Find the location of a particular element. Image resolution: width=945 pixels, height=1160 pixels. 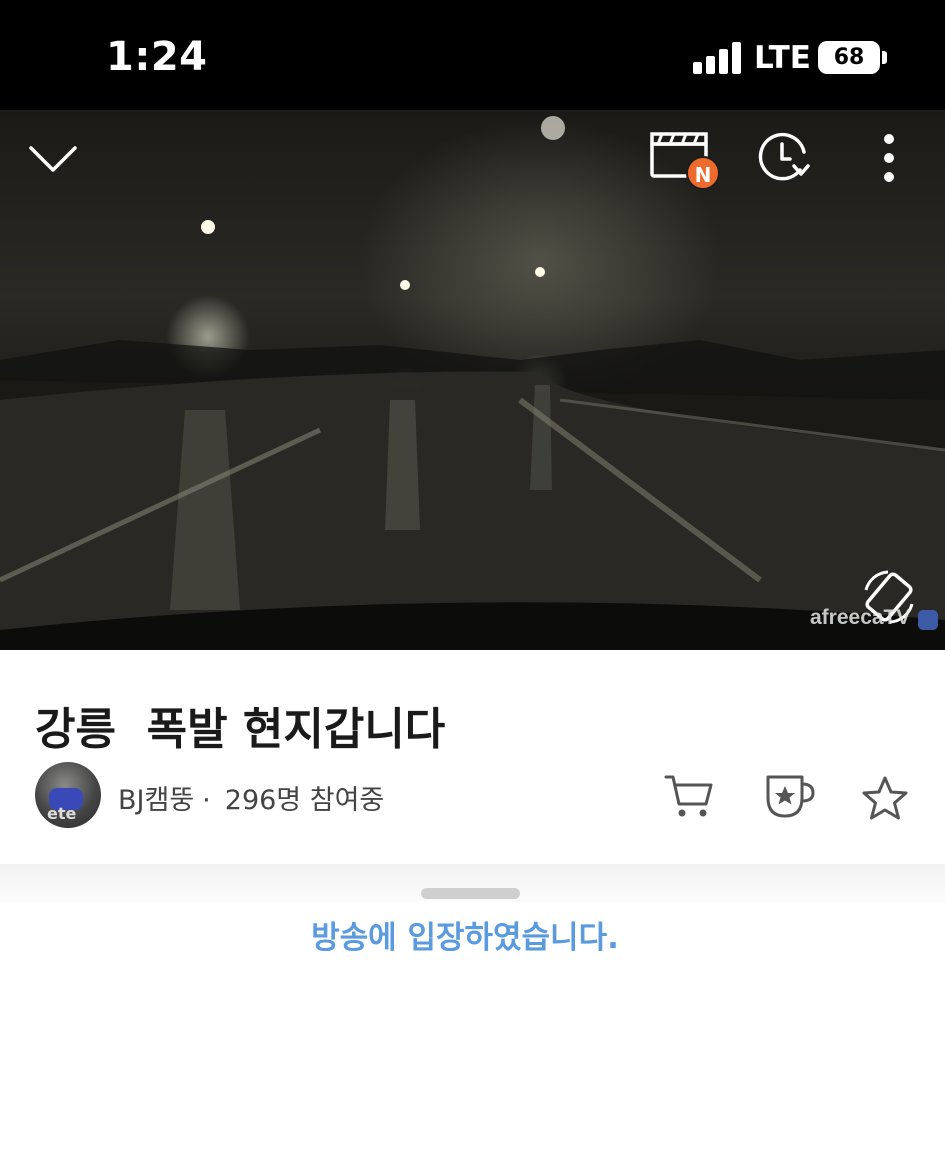

cart-icon is located at coordinates (689, 796).